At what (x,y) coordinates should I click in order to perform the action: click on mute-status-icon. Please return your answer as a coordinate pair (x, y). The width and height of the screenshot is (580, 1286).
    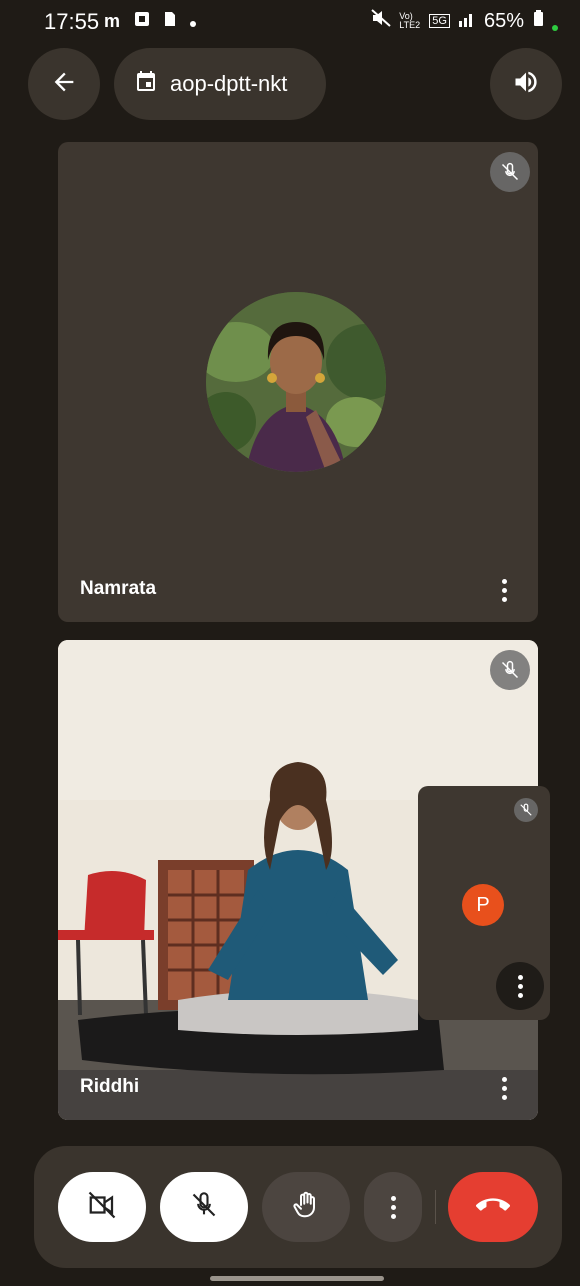
    Looking at the image, I should click on (381, 21).